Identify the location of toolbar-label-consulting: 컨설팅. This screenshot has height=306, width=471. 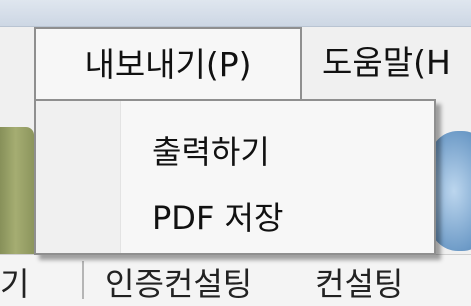
(359, 282).